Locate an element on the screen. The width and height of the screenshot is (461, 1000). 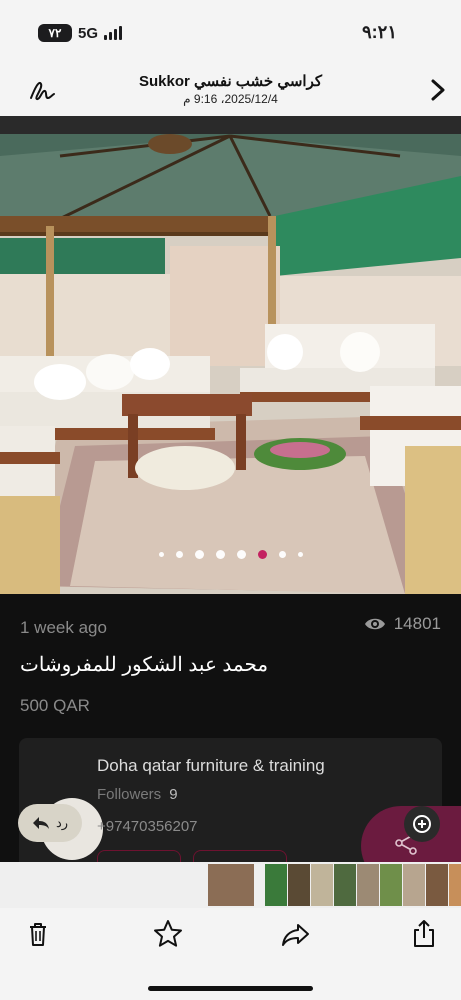
battery-indicator: ٧٢ is located at coordinates (55, 33).